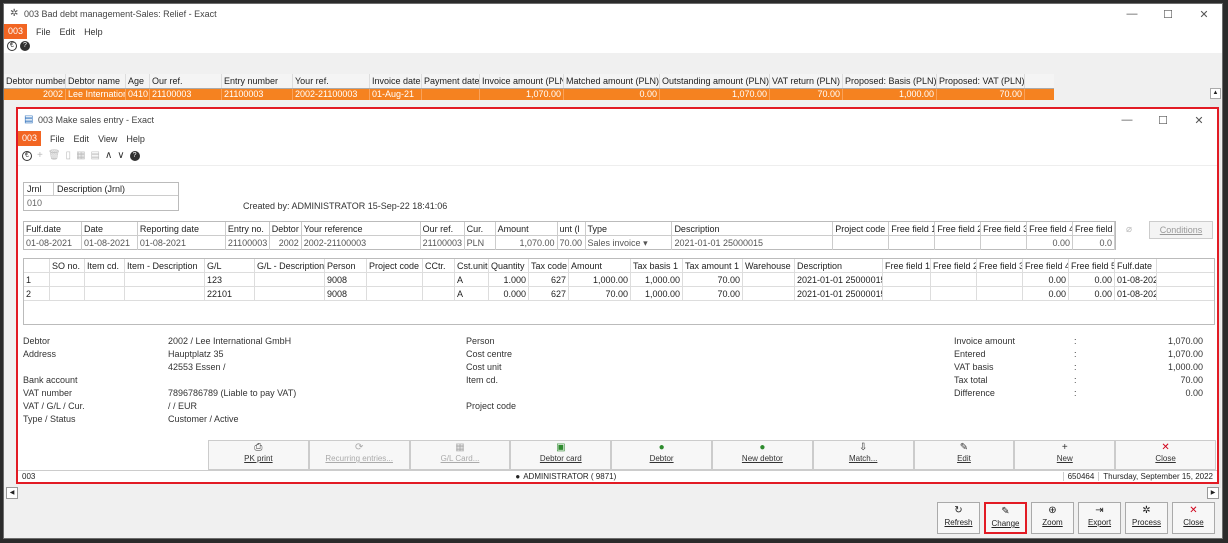  Describe the element at coordinates (230, 279) in the screenshot. I see `cell: 123` at that location.